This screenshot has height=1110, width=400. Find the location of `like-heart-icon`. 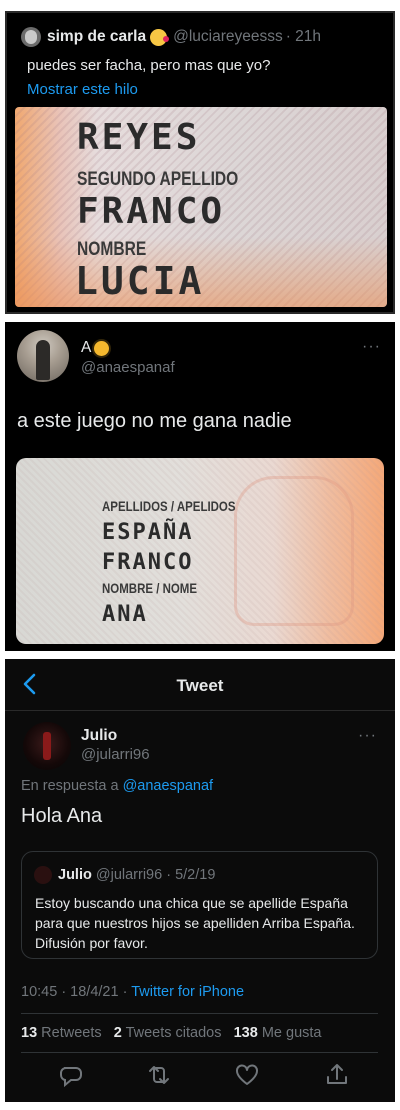

like-heart-icon is located at coordinates (247, 1075).